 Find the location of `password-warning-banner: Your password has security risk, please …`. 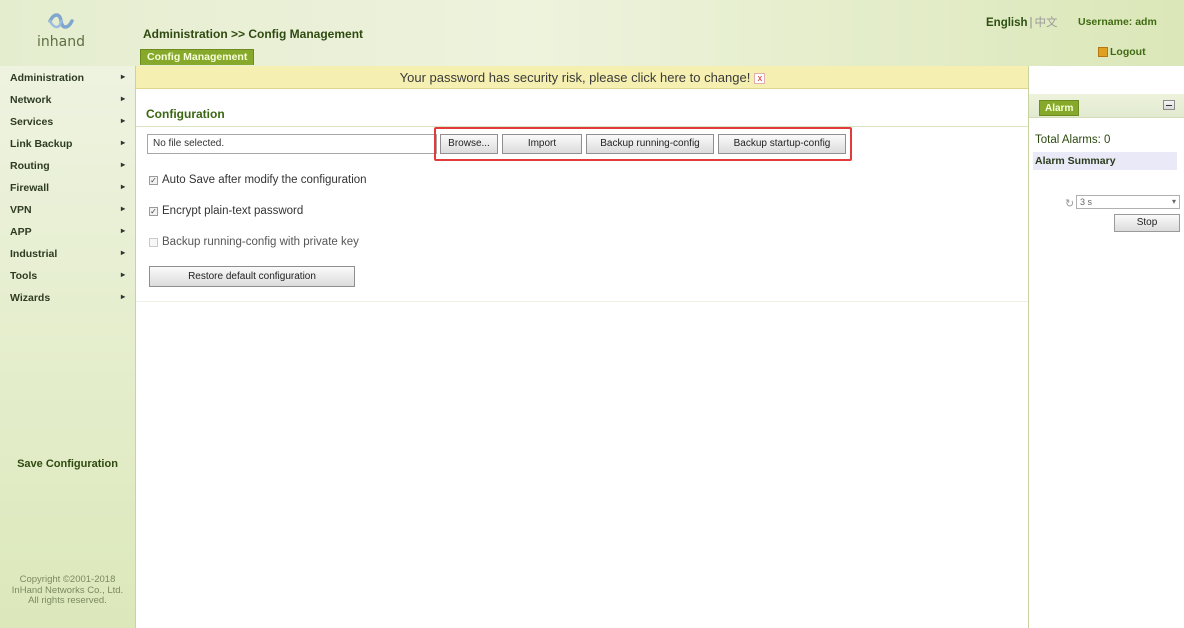

password-warning-banner: Your password has security risk, please … is located at coordinates (582, 77).